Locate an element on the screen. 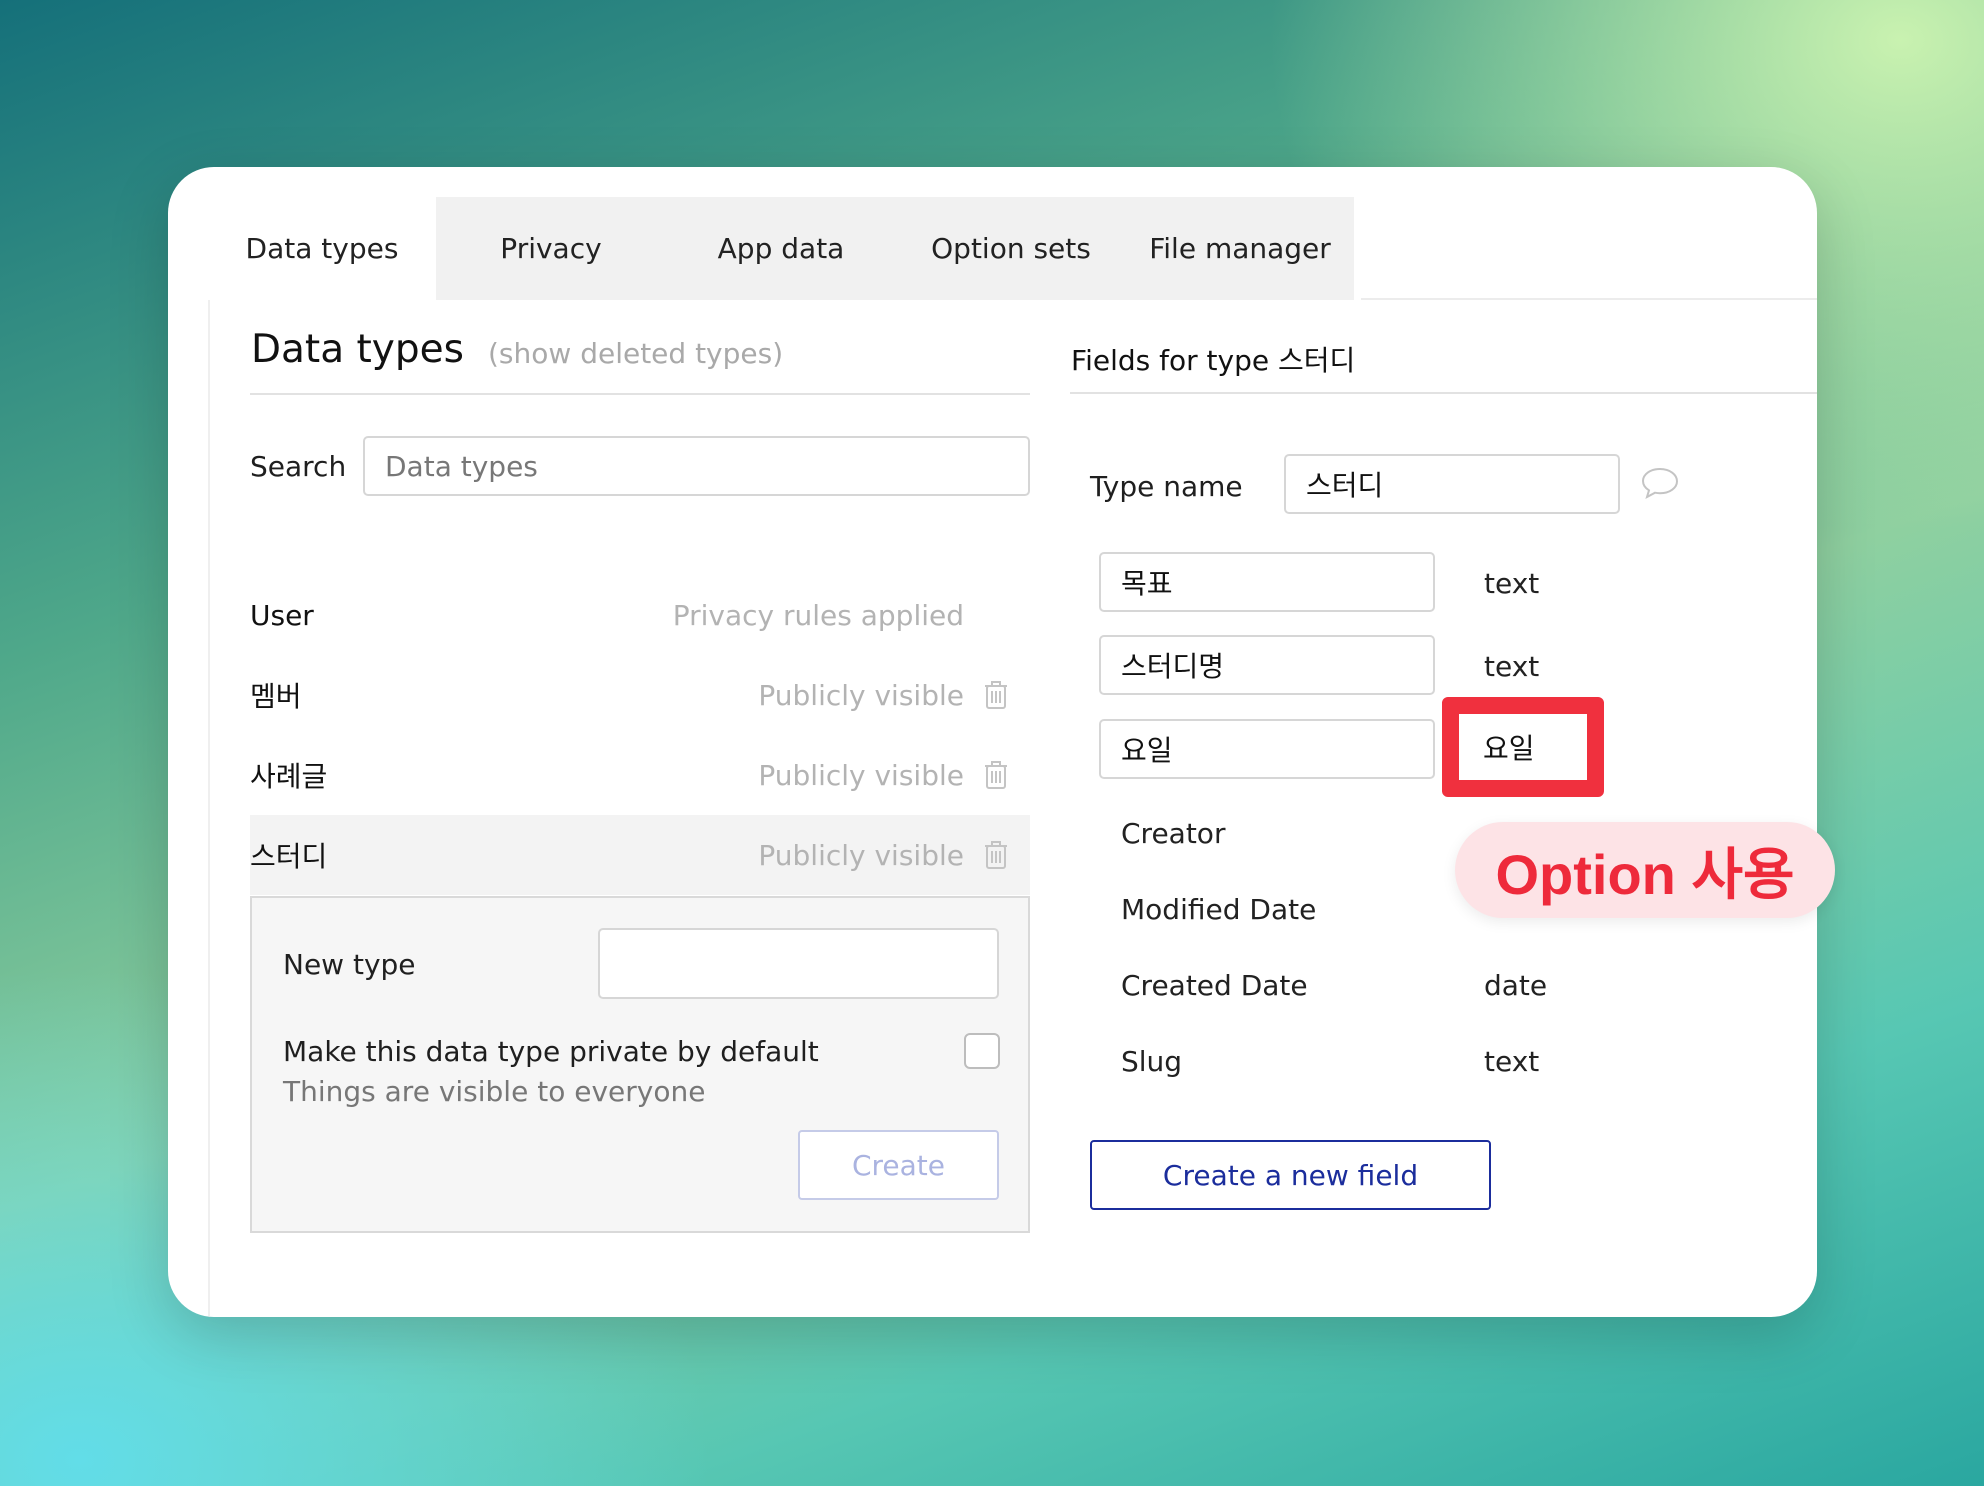  data-type-name: 스터디 is located at coordinates (289, 856).